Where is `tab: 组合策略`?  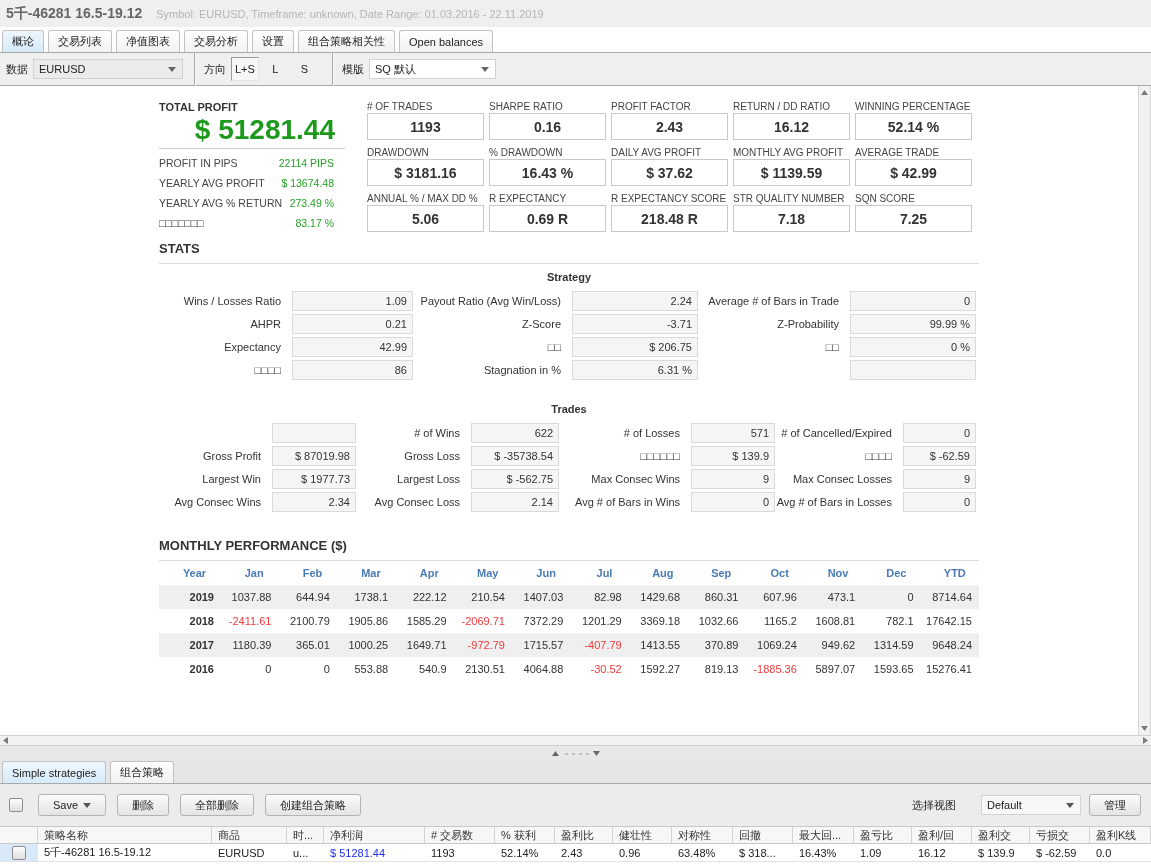 tab: 组合策略 is located at coordinates (142, 772).